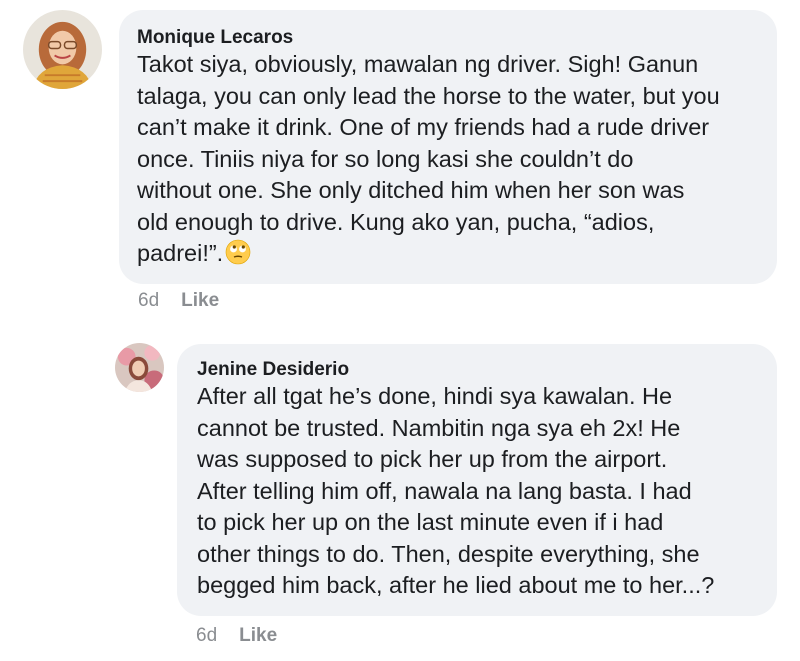 The height and width of the screenshot is (661, 800). Describe the element at coordinates (447, 38) in the screenshot. I see `comment-author: Monique Lecaros` at that location.